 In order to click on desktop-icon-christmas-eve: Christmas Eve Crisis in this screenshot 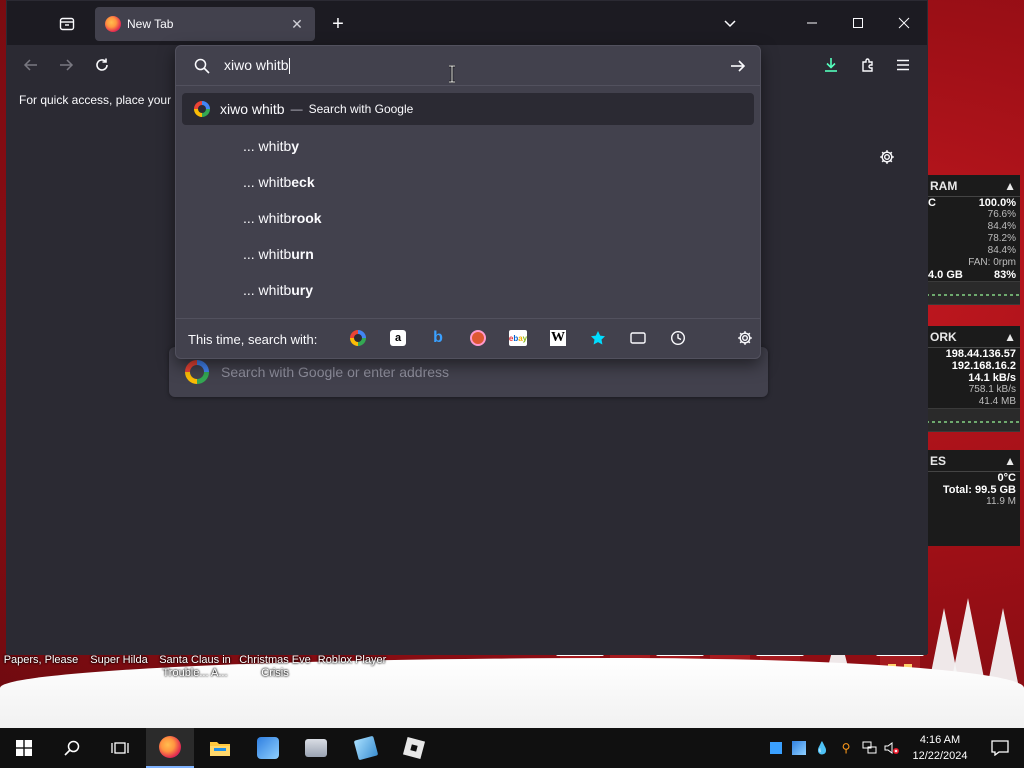, I will do `click(275, 667)`.